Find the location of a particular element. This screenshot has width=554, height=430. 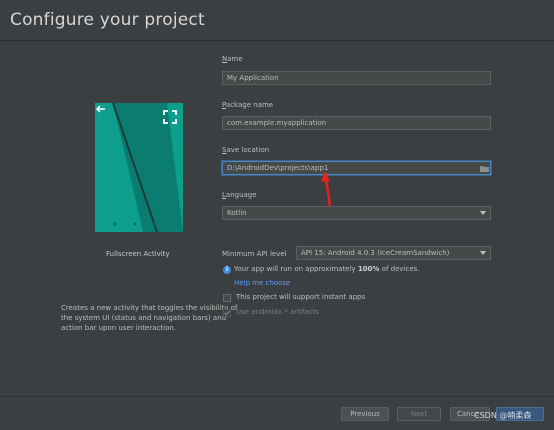

instant-apps-checkbox is located at coordinates (227, 298).